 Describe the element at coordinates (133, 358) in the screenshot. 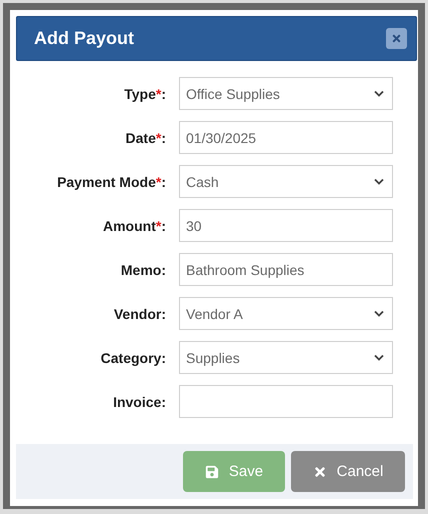

I see `field-label: Category:` at that location.